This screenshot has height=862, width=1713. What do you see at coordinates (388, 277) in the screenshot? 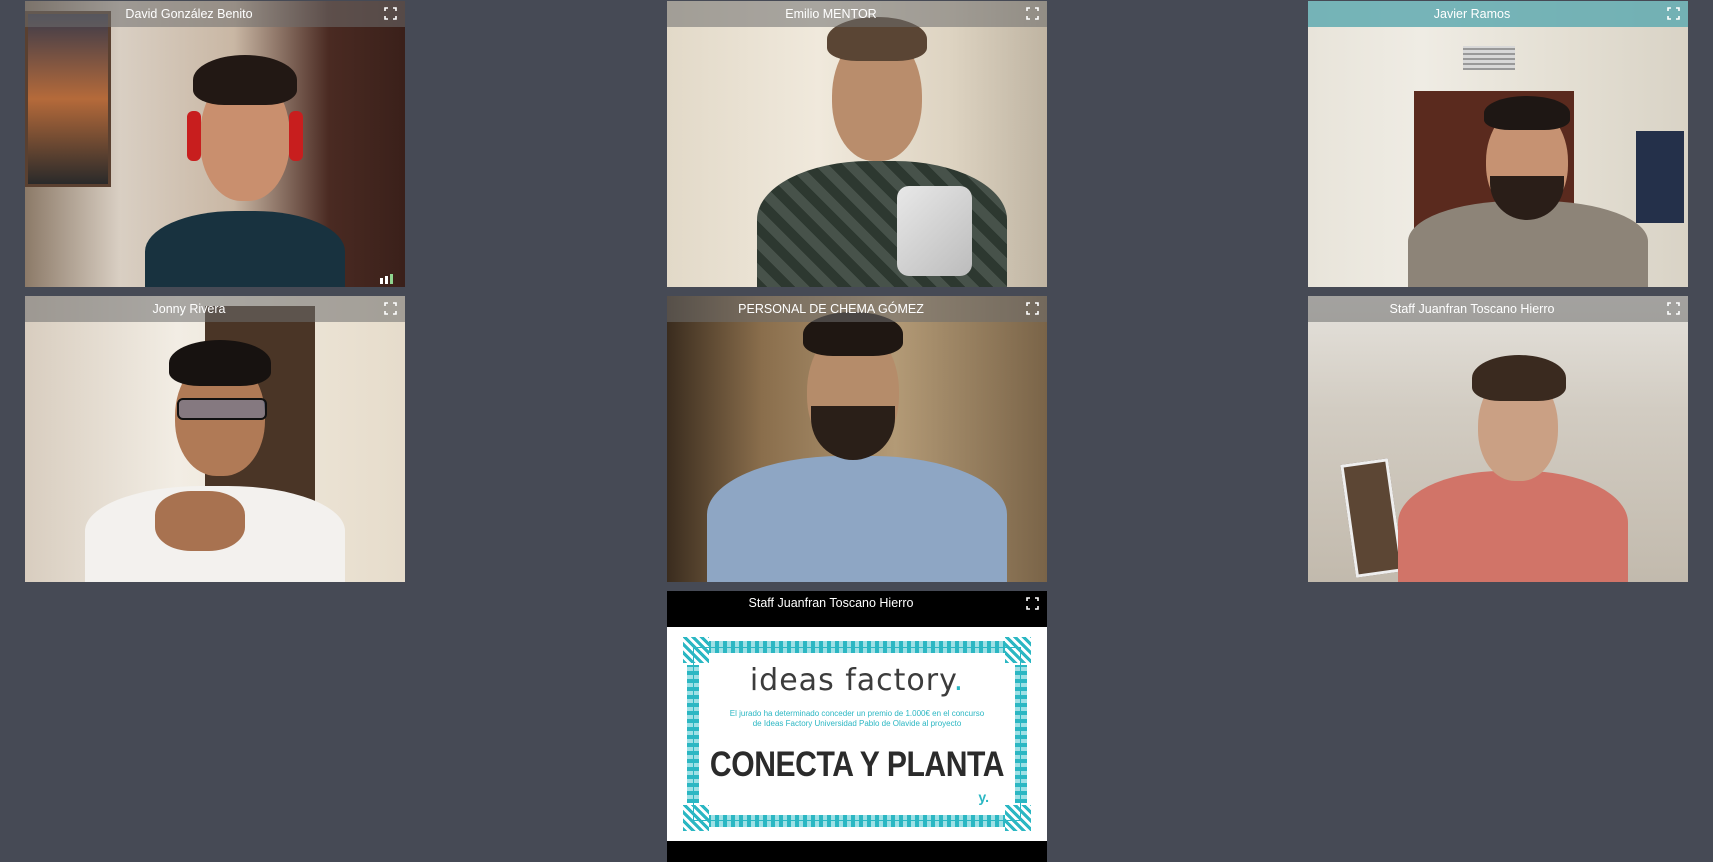
I see `signal-strength-icon` at bounding box center [388, 277].